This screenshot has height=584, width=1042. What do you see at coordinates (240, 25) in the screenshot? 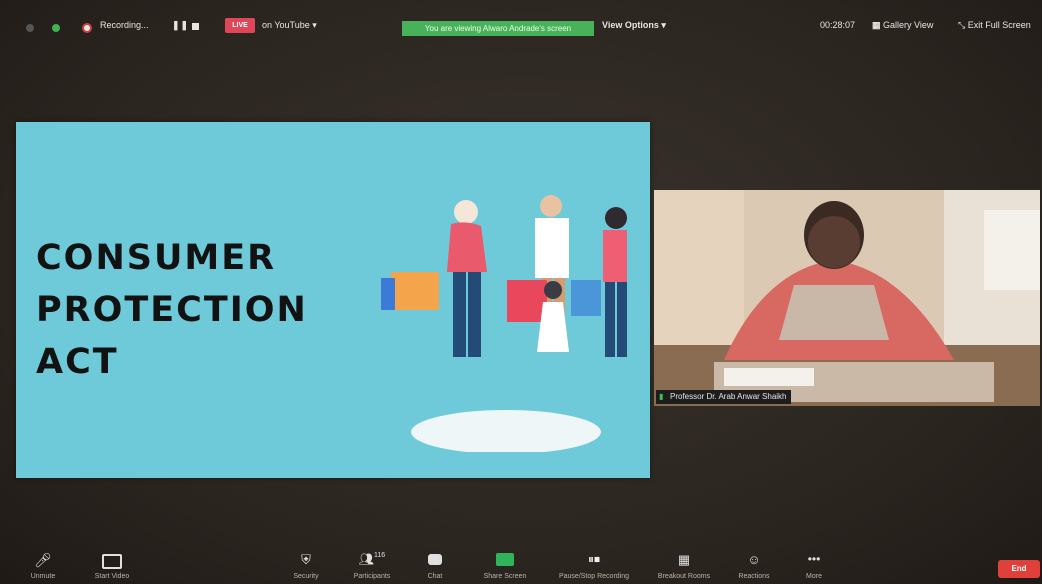
I see `live-badge: LIVE` at bounding box center [240, 25].